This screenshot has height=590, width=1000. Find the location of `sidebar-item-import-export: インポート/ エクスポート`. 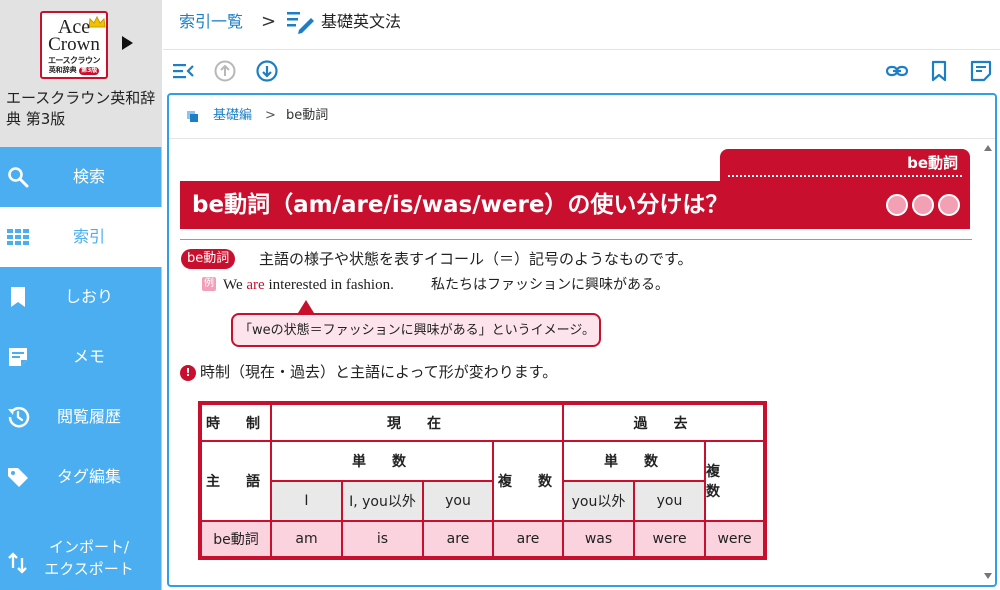

sidebar-item-import-export: インポート/ エクスポート is located at coordinates (81, 557).